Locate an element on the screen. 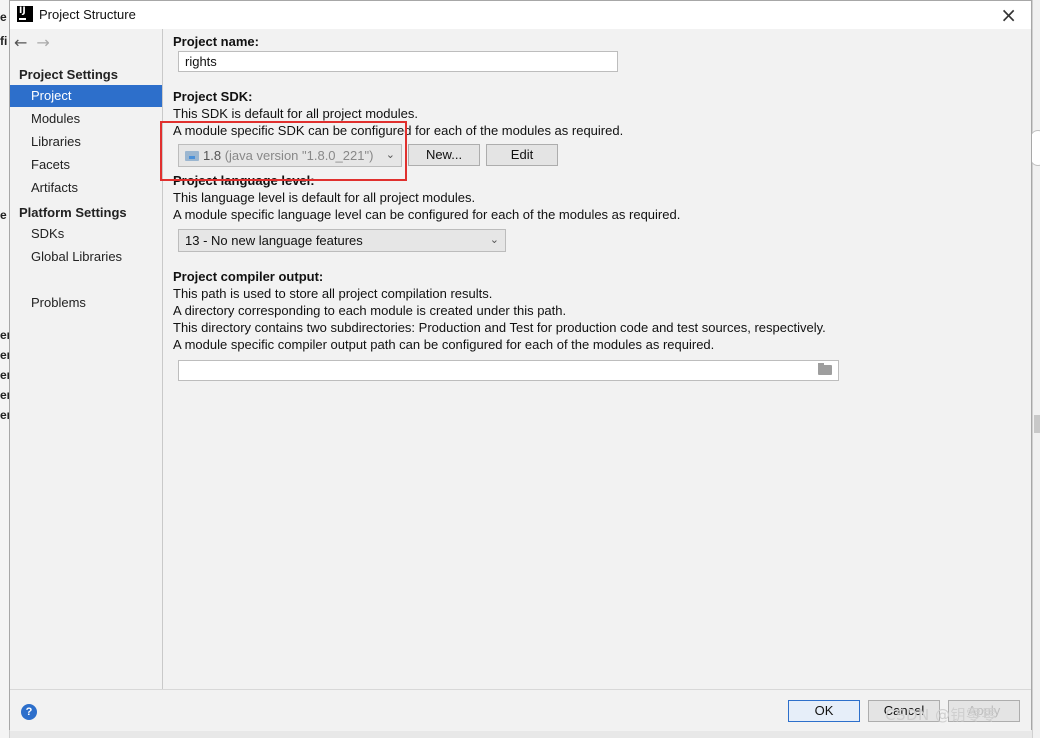  forward-arrow-icon: → is located at coordinates (42, 42).